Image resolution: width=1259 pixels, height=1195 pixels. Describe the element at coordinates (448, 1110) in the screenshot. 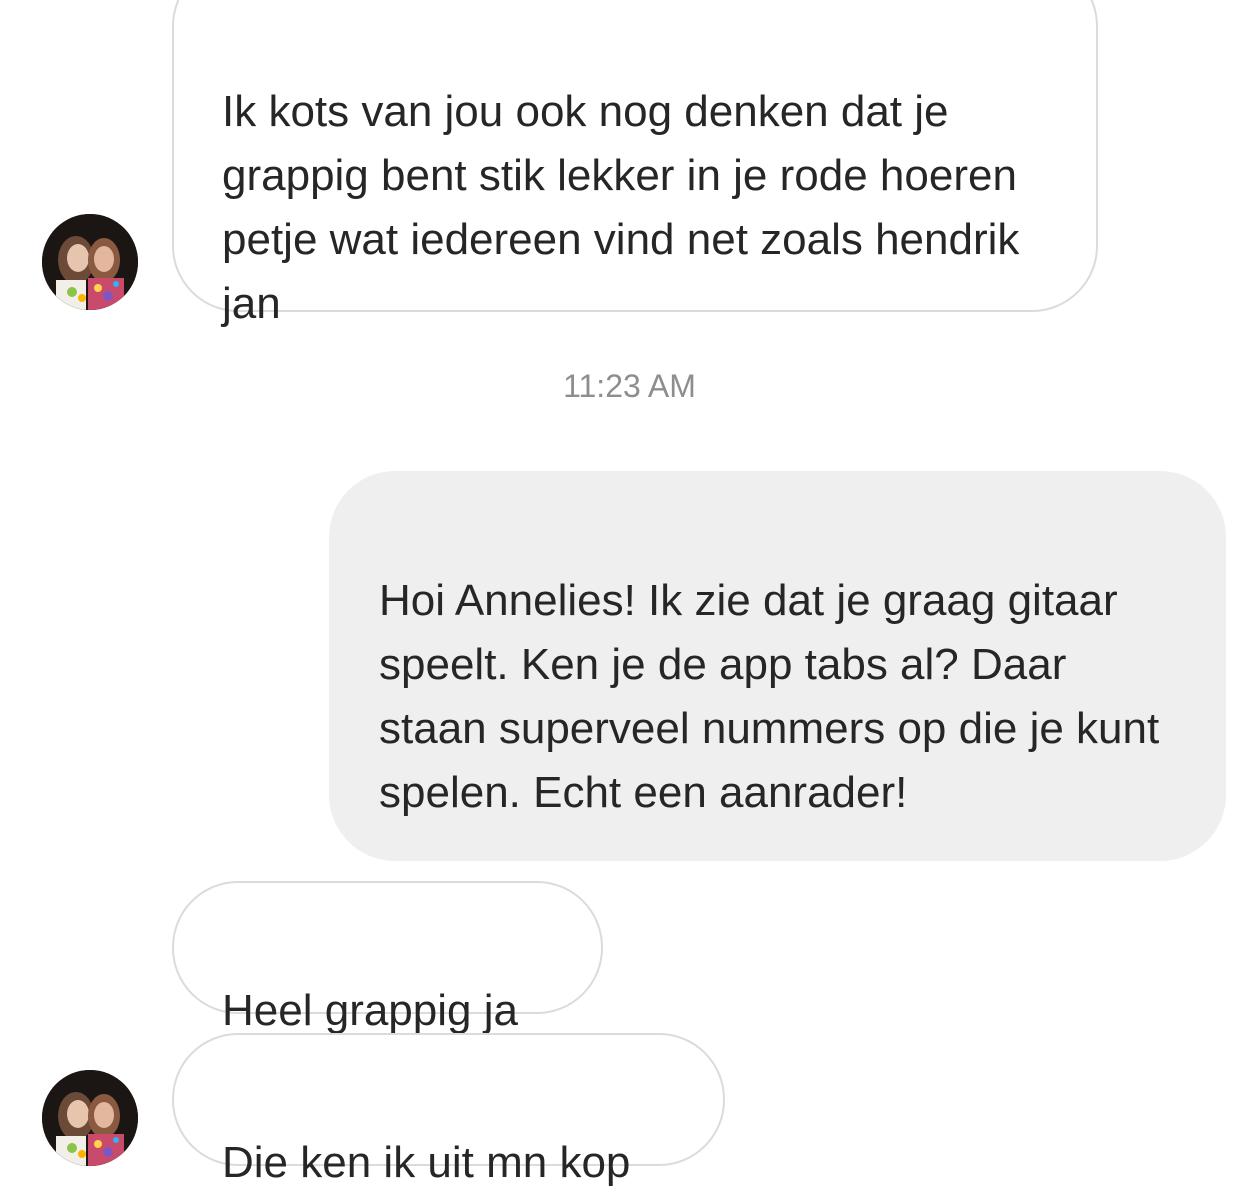

I see `message-bubble-incoming: Die ken ik uit mn kop` at that location.